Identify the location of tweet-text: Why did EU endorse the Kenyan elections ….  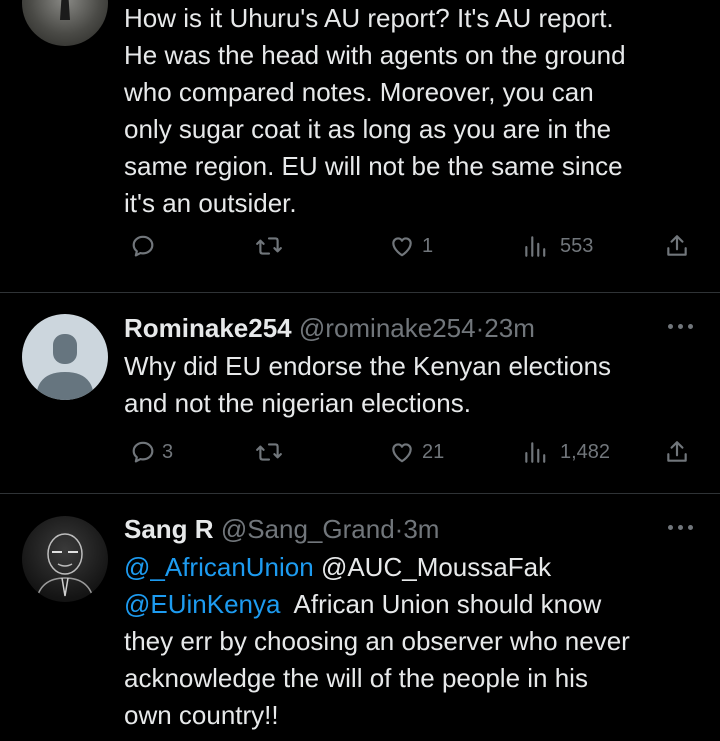
(414, 385).